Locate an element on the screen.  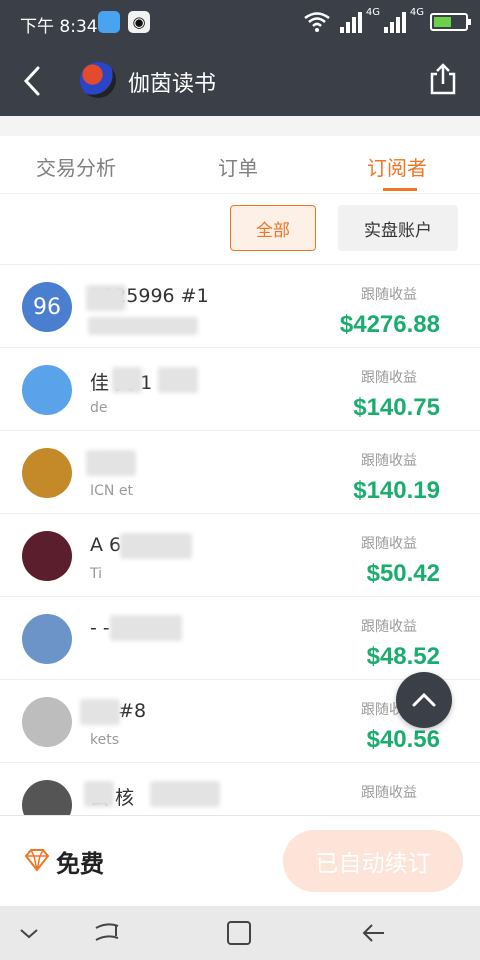
header: 伽茵读书 is located at coordinates (240, 80).